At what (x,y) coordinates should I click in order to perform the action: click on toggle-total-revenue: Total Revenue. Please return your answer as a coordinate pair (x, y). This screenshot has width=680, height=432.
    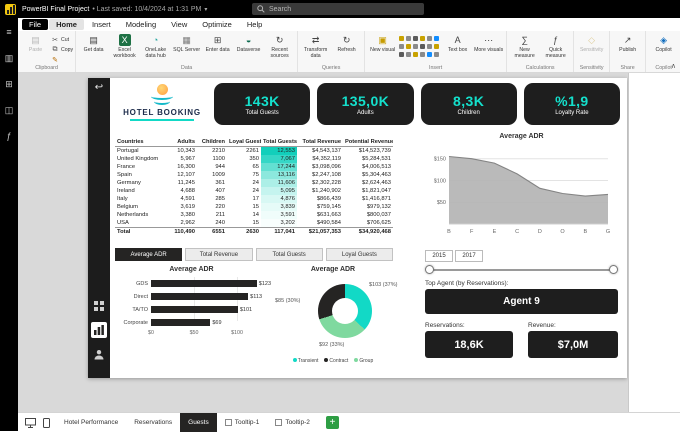
    Looking at the image, I should click on (219, 254).